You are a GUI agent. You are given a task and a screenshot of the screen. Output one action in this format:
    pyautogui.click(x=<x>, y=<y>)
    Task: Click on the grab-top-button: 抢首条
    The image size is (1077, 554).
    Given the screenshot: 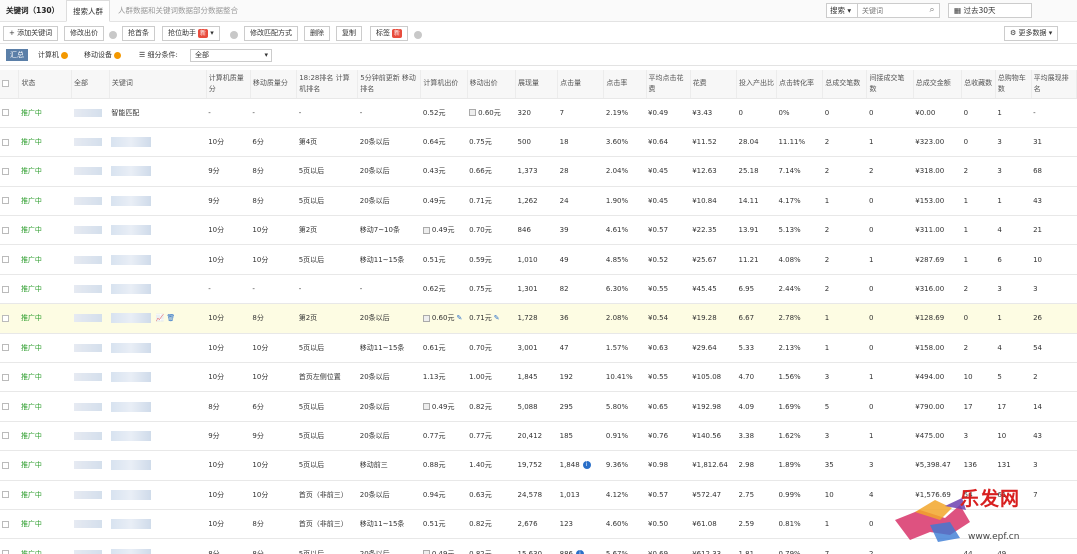 What is the action you would take?
    pyautogui.click(x=138, y=33)
    